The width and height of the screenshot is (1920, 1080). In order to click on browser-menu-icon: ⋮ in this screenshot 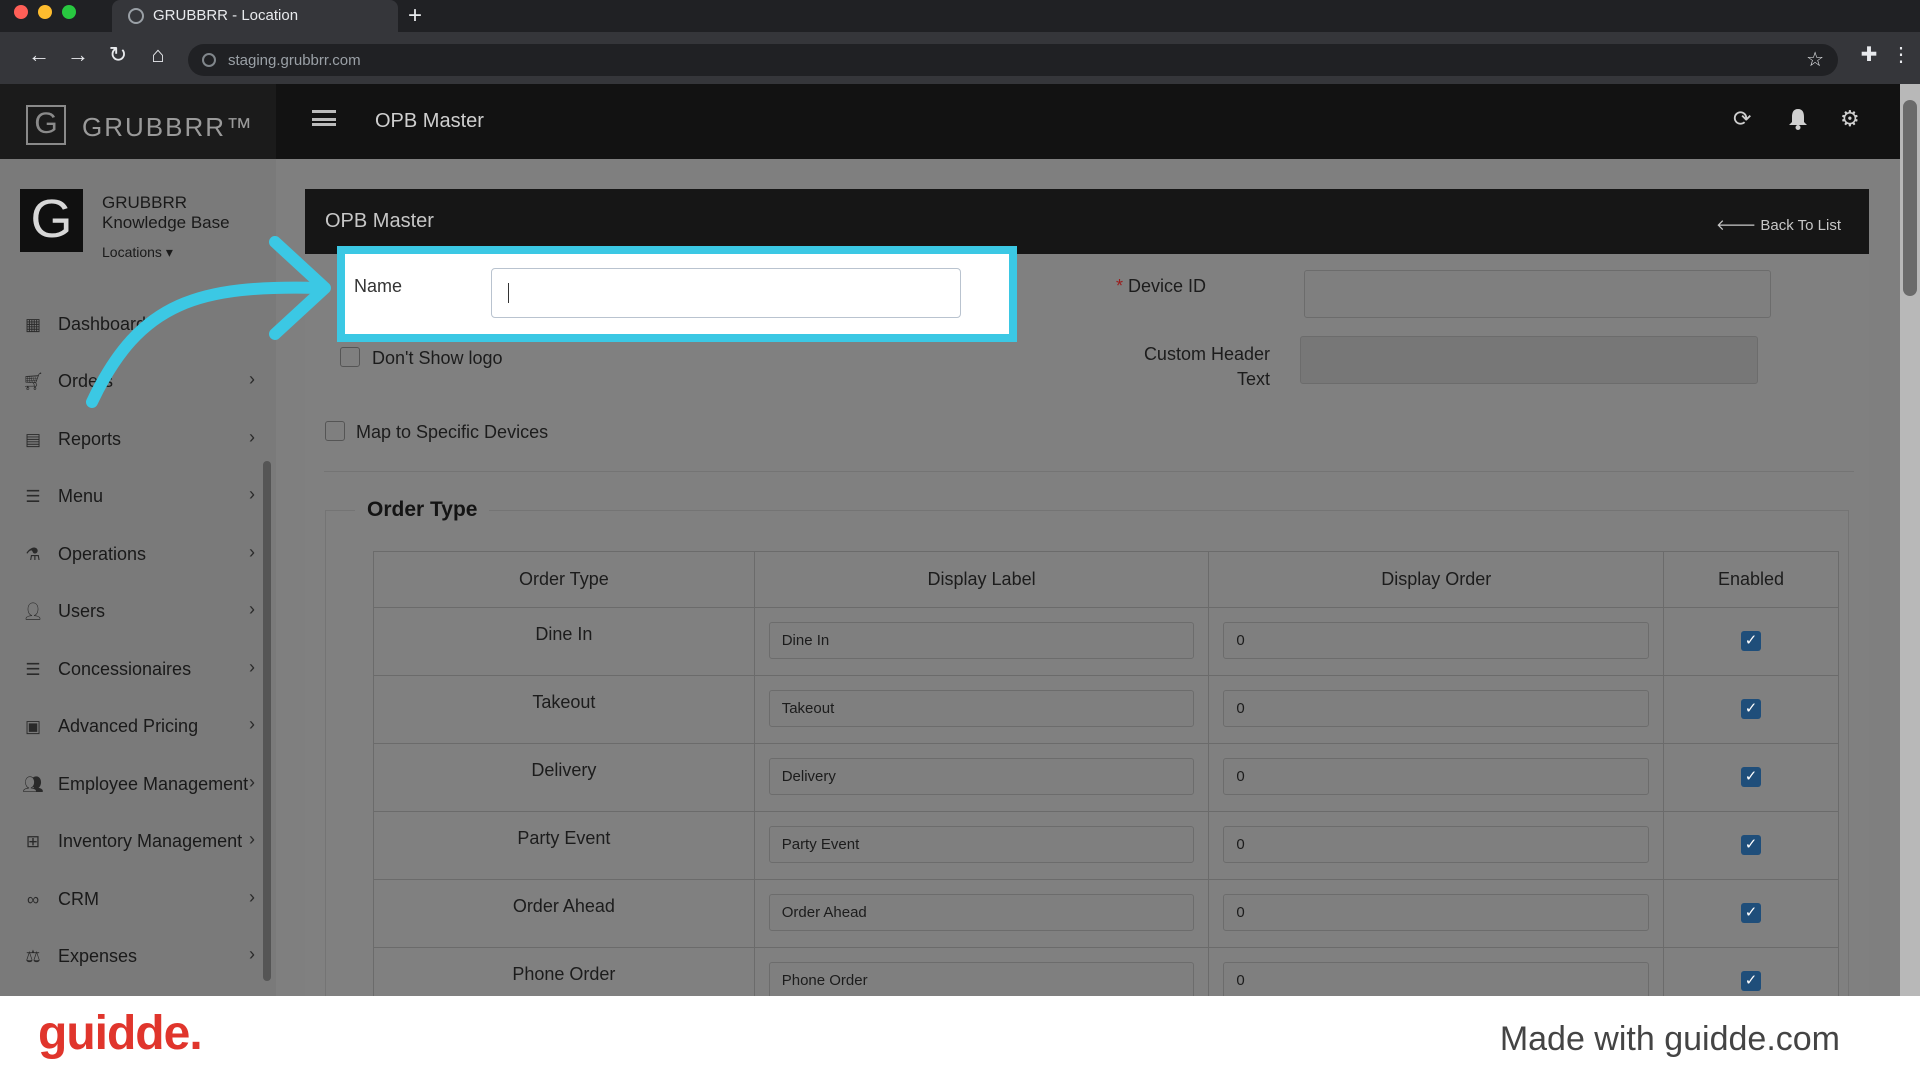, I will do `click(1901, 54)`.